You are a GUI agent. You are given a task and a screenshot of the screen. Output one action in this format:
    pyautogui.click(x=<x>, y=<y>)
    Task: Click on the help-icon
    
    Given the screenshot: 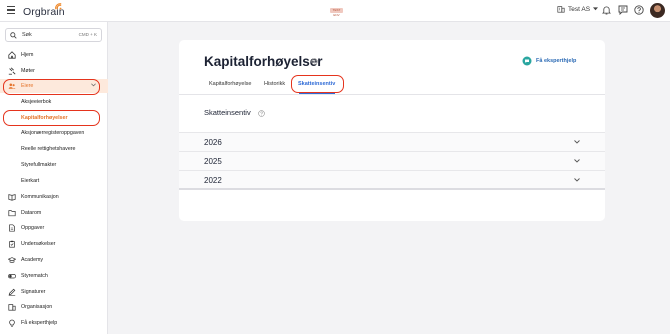 What is the action you would take?
    pyautogui.click(x=639, y=10)
    